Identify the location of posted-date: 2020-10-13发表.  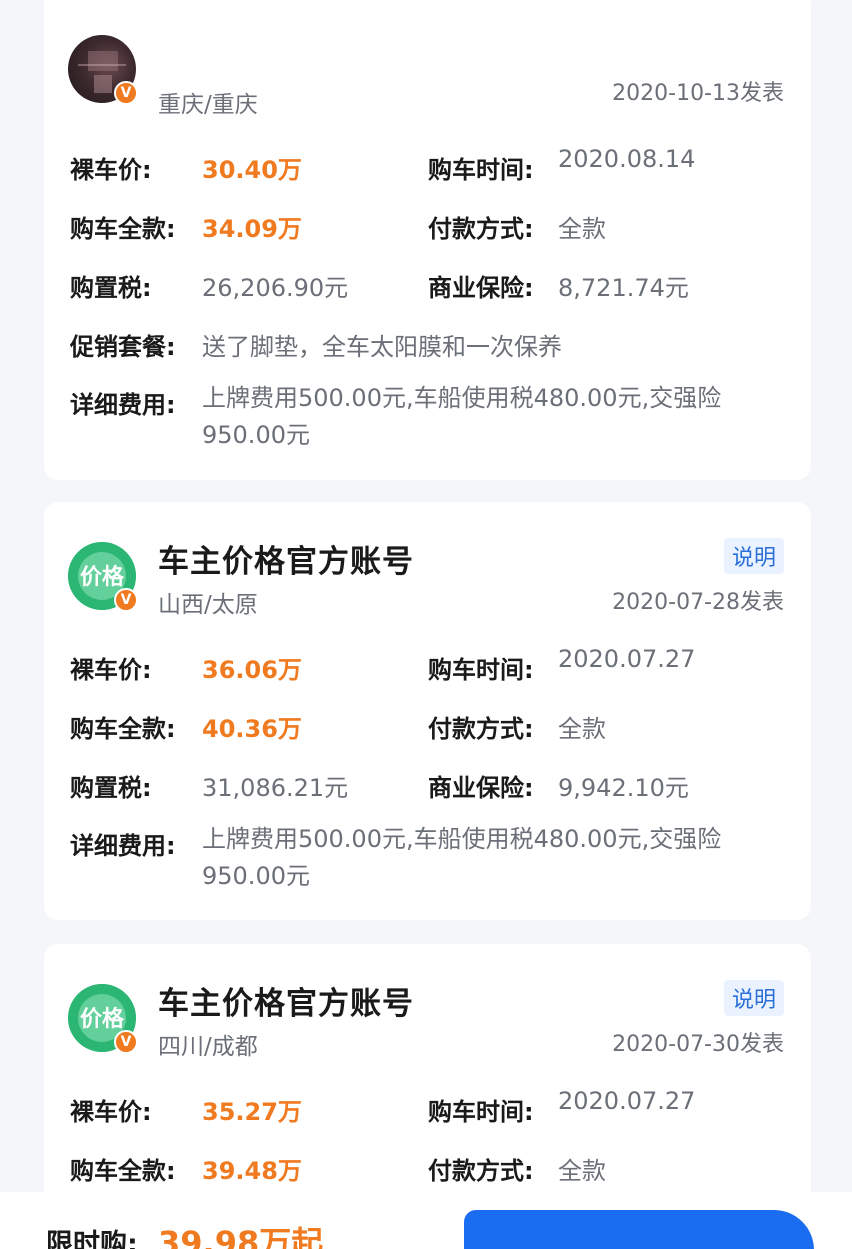
(698, 93).